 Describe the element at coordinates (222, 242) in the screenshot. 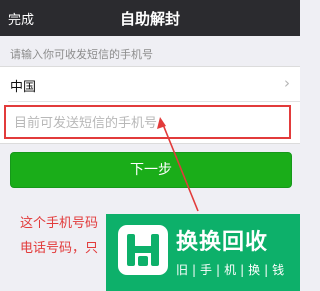

I see `watermark-title: 换换回收` at that location.